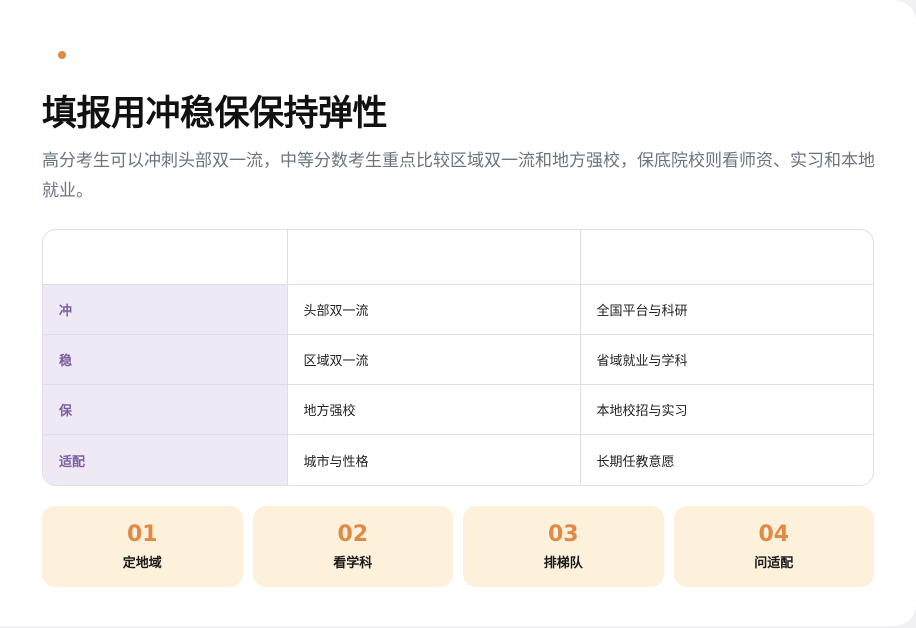 The image size is (916, 628). I want to click on row-label: 保, so click(165, 410).